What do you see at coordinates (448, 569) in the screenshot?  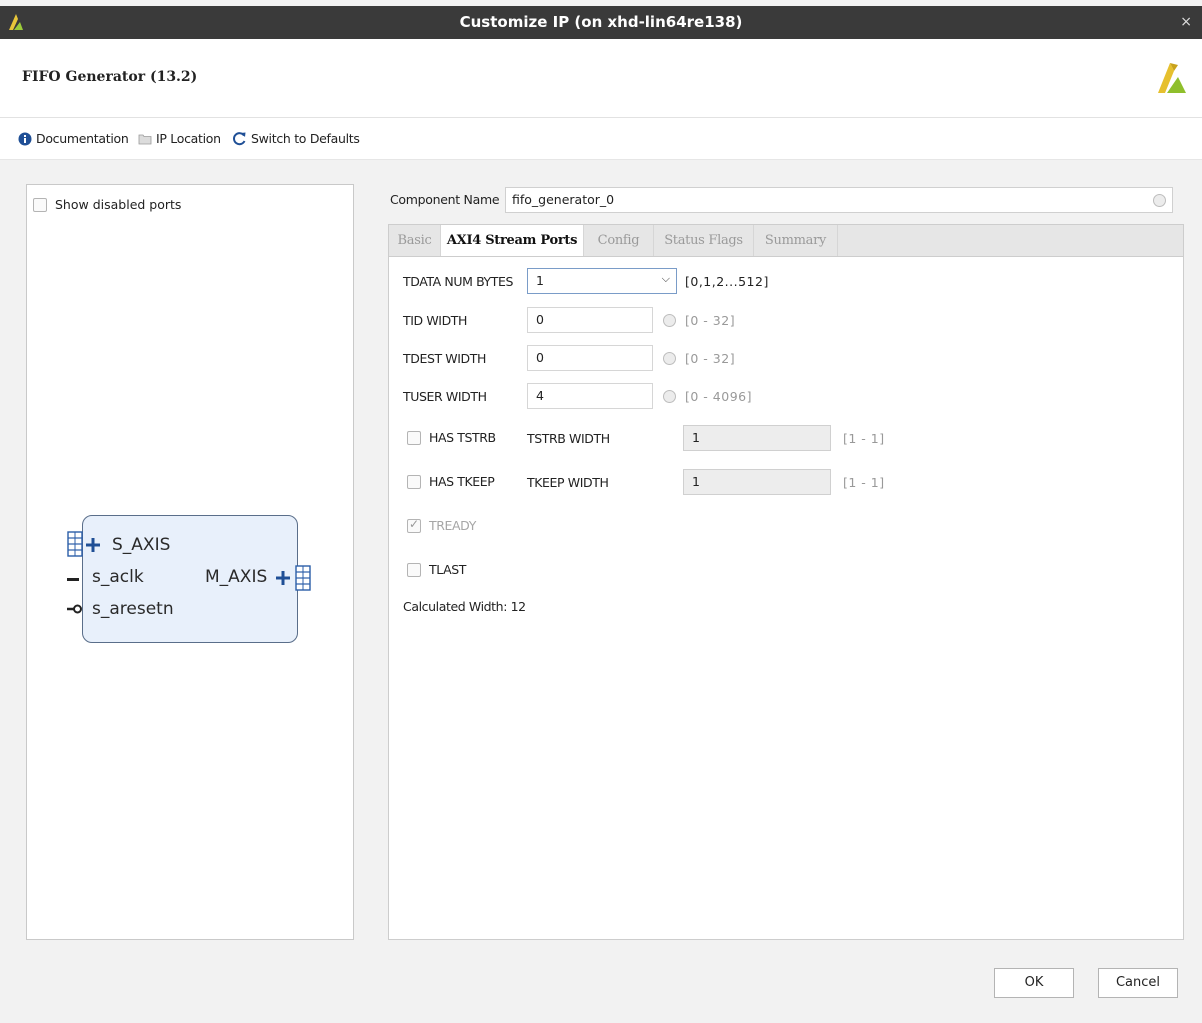 I see `tlast-label: TLAST` at bounding box center [448, 569].